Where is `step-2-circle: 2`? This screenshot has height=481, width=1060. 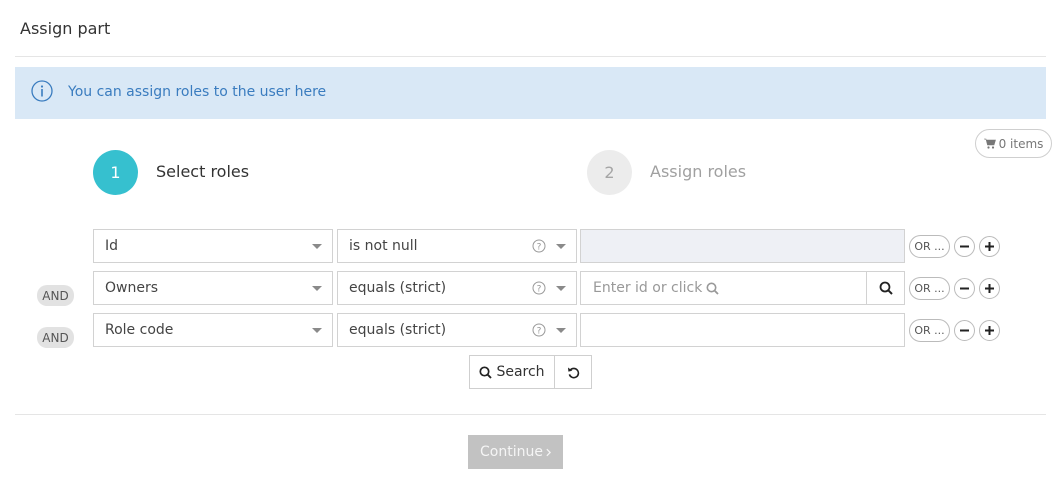 step-2-circle: 2 is located at coordinates (609, 172).